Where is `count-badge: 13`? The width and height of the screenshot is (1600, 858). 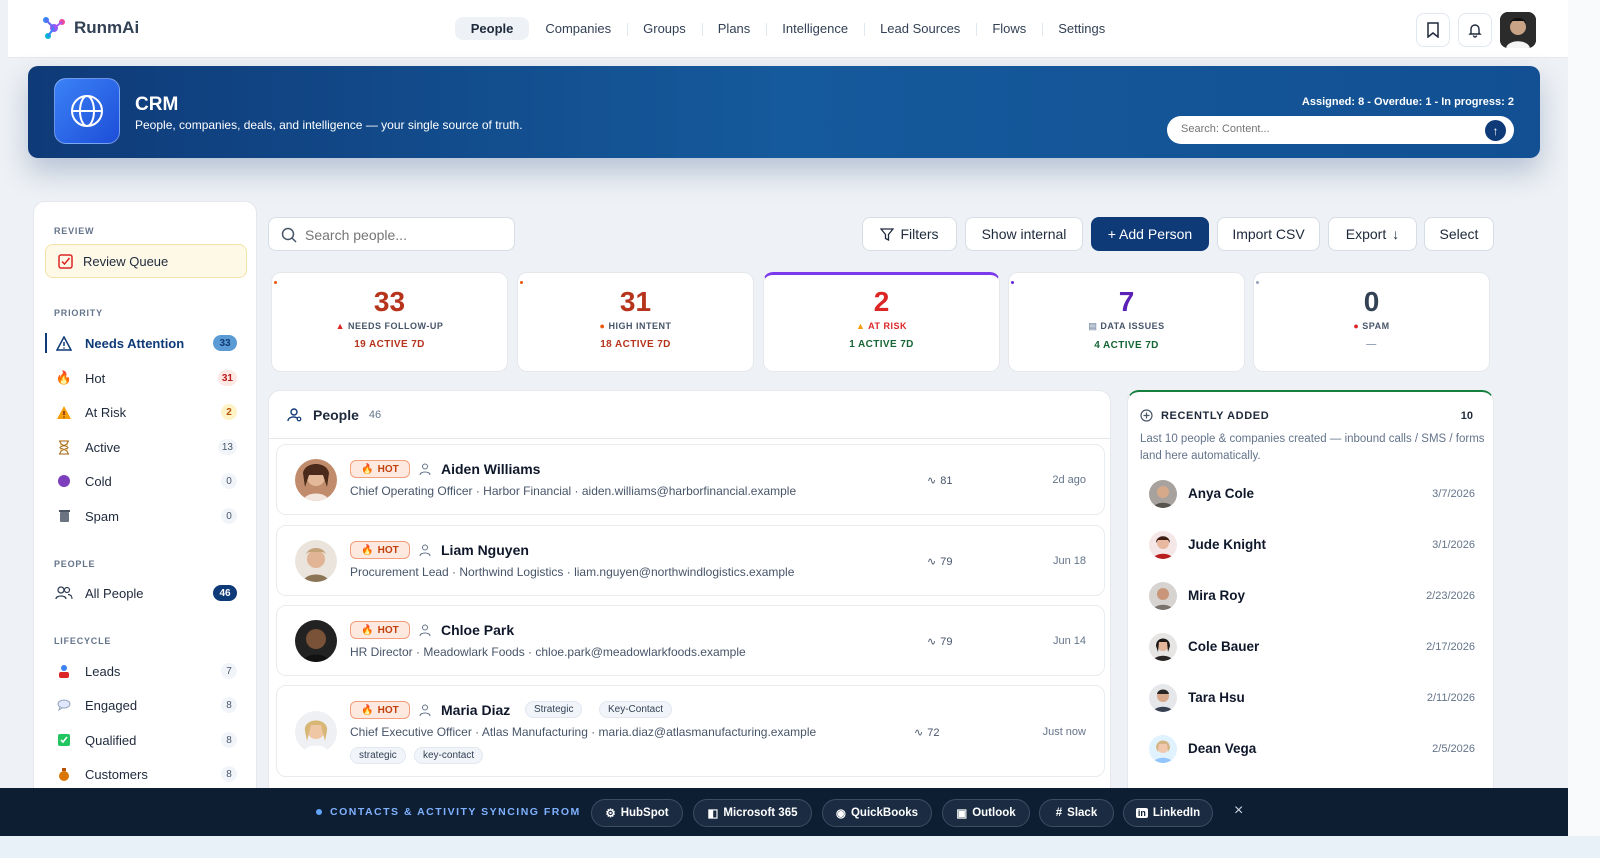 count-badge: 13 is located at coordinates (227, 447).